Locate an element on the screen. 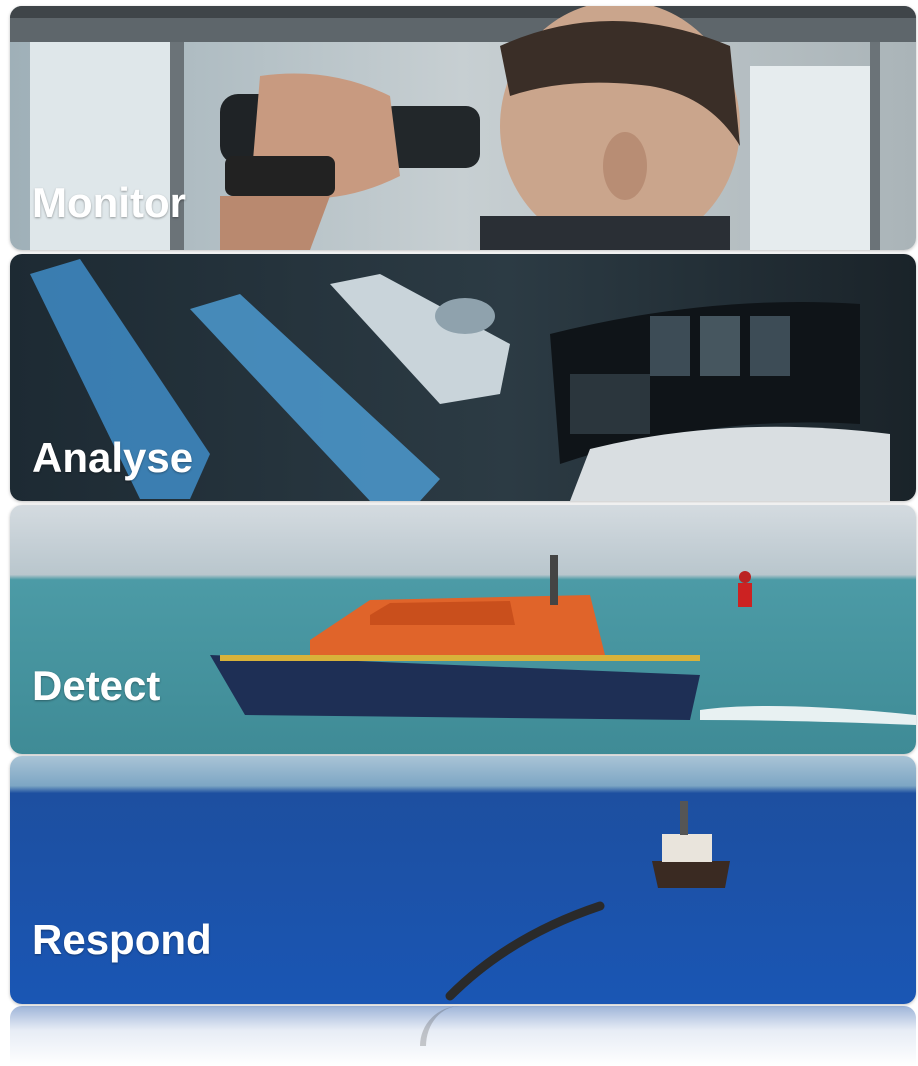 The image size is (918, 1066). analyse-label: Analyse is located at coordinates (113, 457).